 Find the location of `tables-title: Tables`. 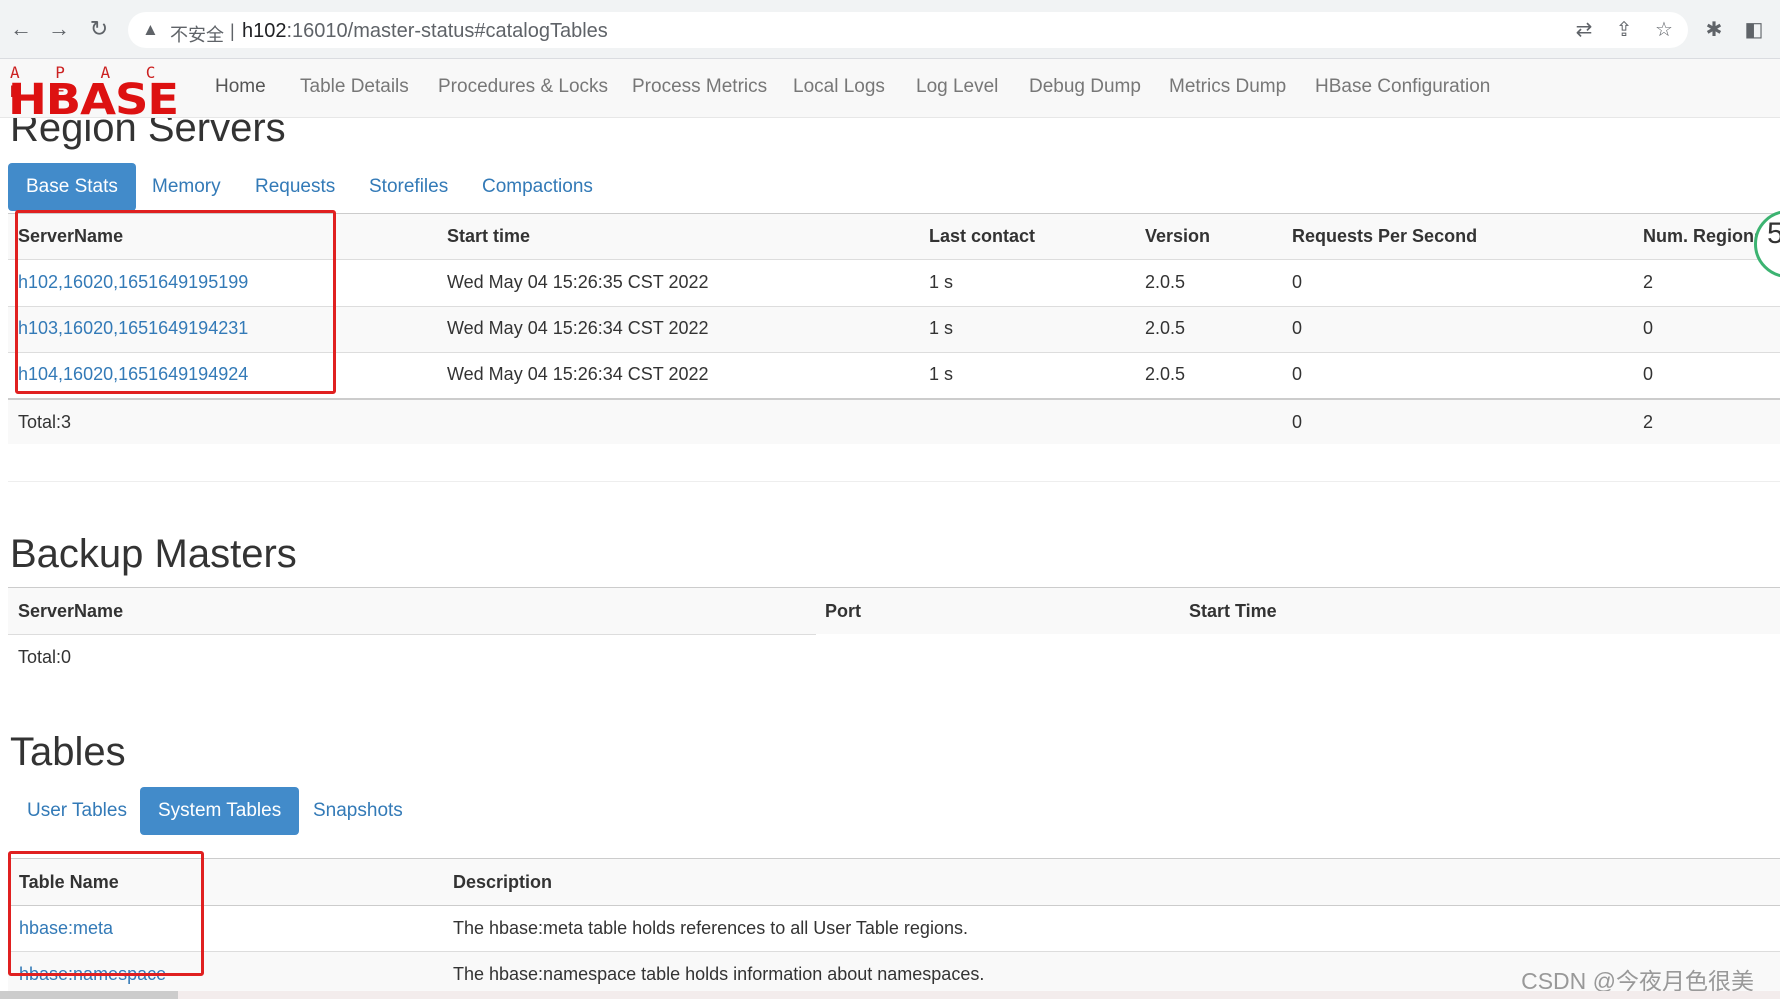

tables-title: Tables is located at coordinates (68, 752).